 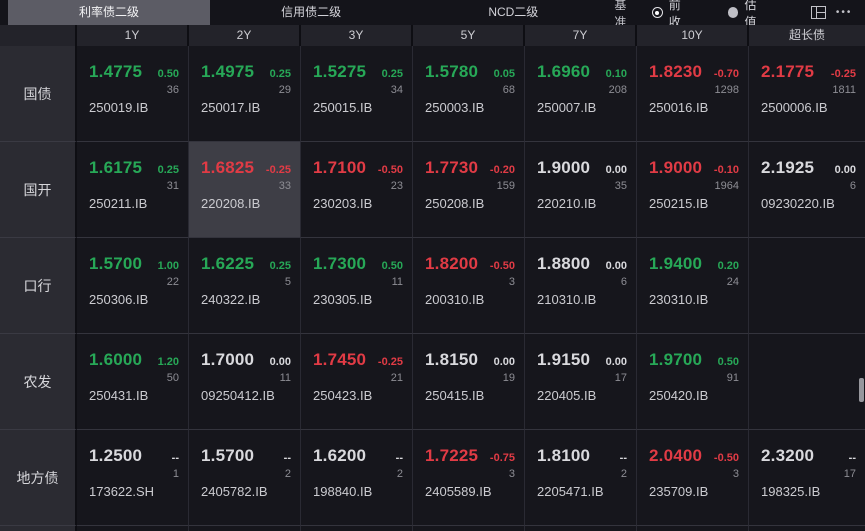 I want to click on rate-cell: 1.8230 -0.70 1298 250016.IB, so click(x=693, y=94).